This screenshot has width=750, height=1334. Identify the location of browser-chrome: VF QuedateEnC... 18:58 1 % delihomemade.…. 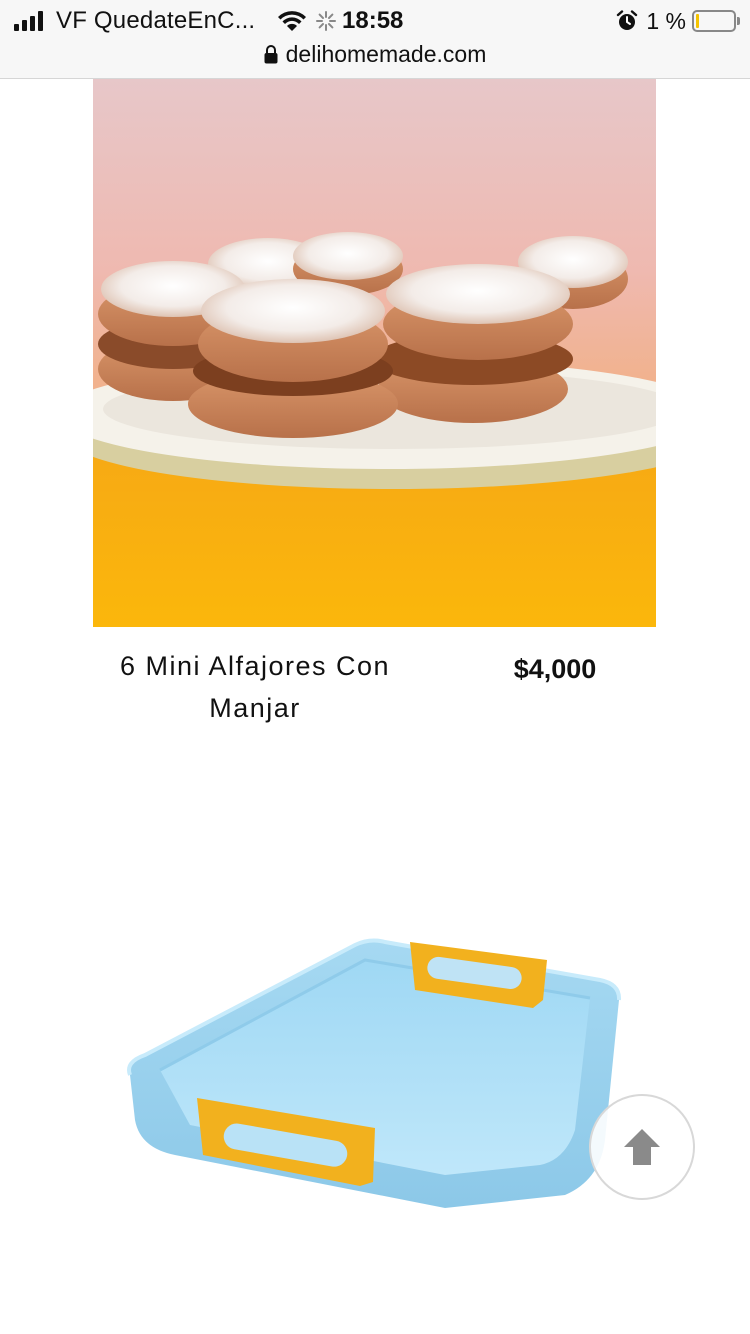
(375, 39).